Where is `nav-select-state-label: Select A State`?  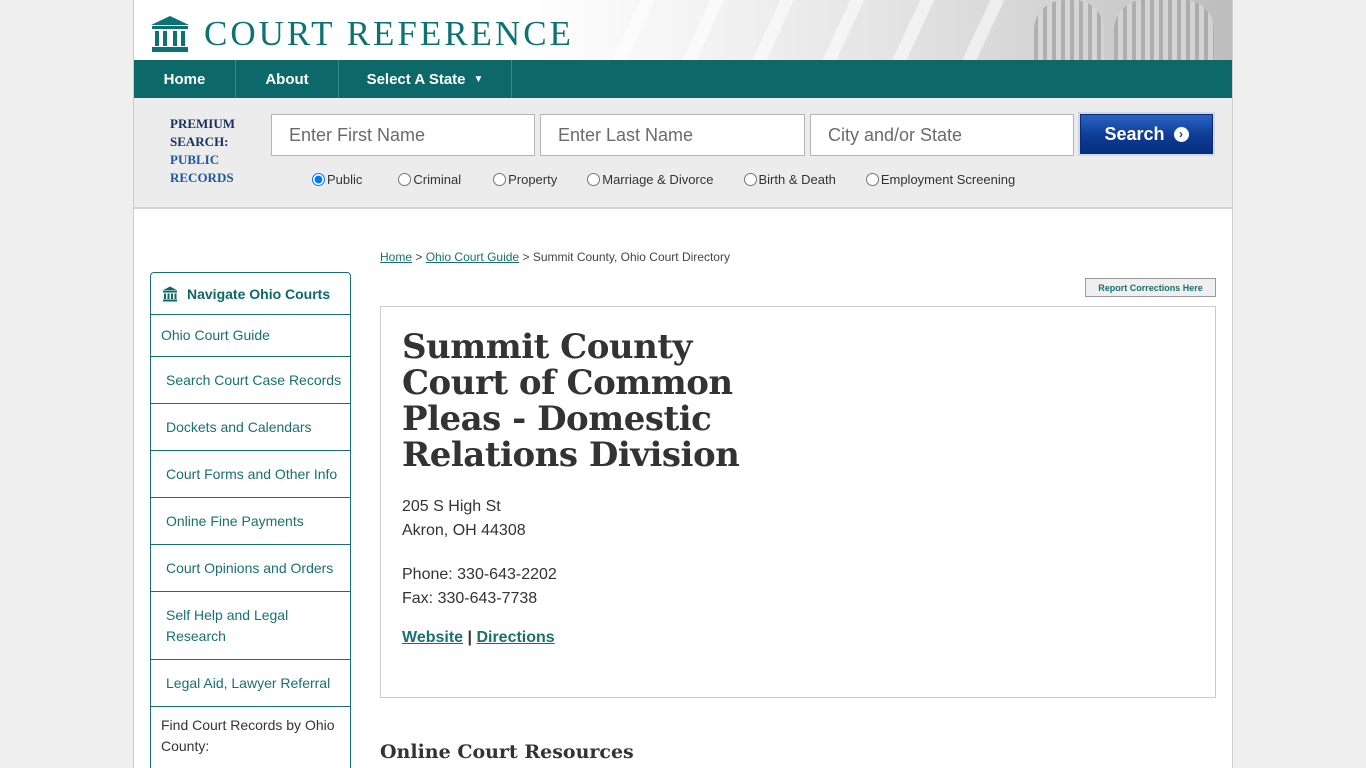 nav-select-state-label: Select A State is located at coordinates (416, 79).